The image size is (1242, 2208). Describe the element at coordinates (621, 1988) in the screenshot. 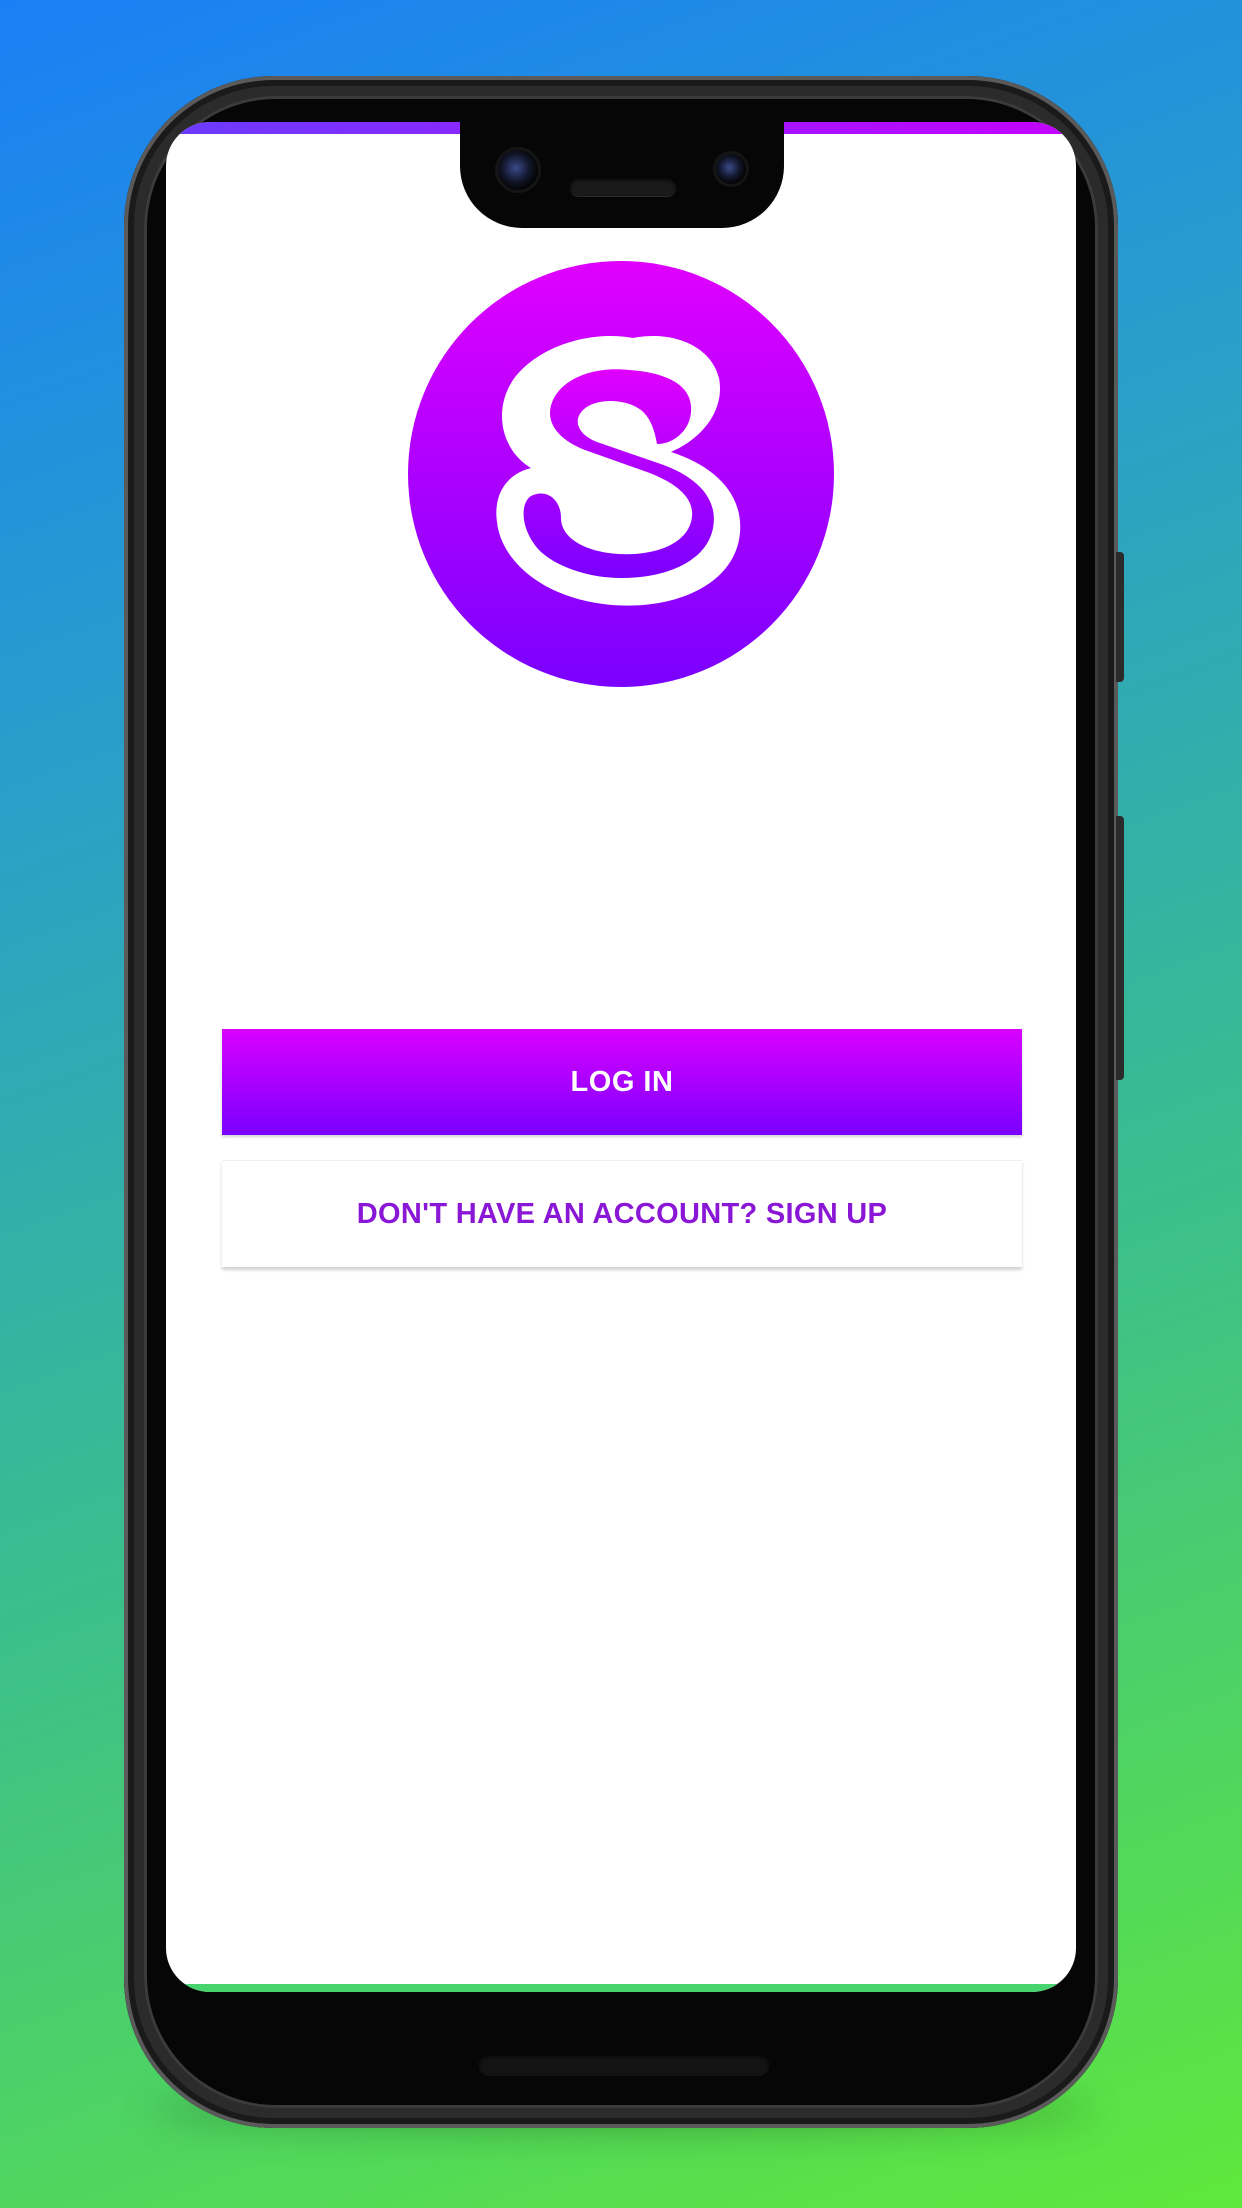

I see `screen-bottom-accent` at that location.